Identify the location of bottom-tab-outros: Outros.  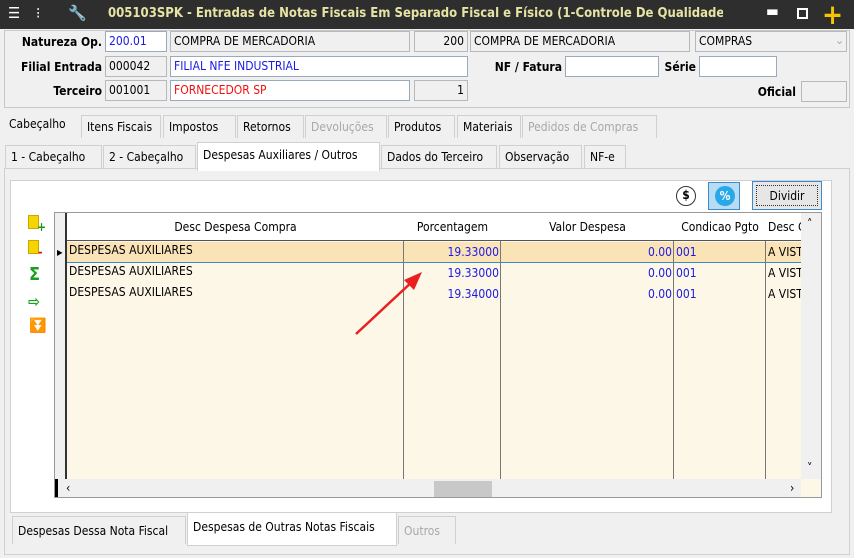
(427, 530).